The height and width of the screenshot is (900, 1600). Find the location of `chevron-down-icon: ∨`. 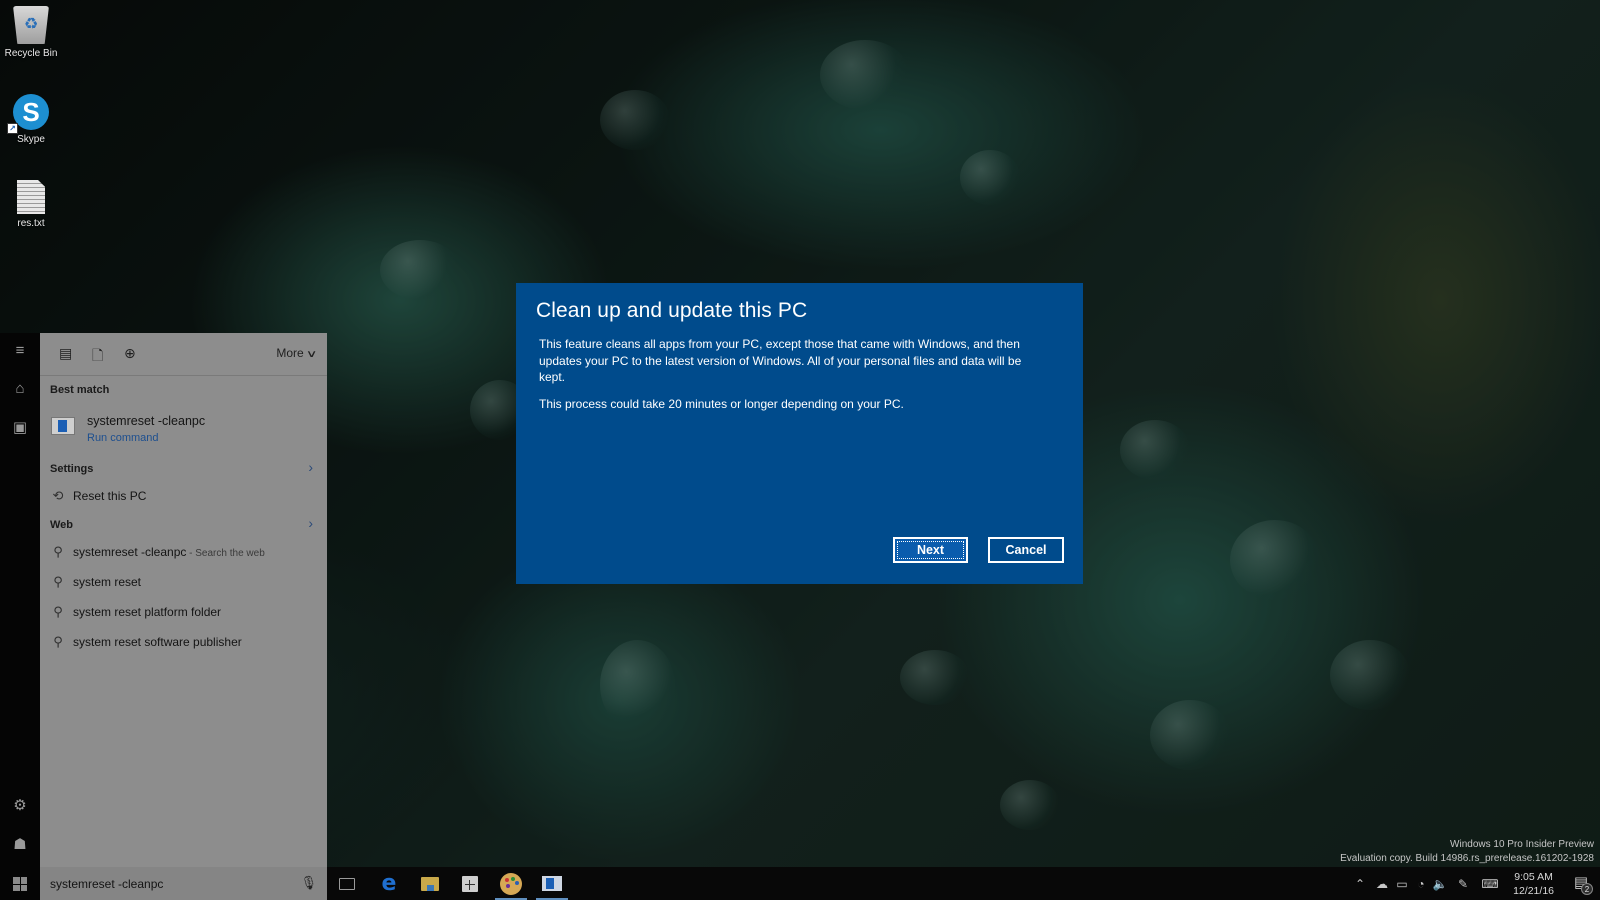

chevron-down-icon: ∨ is located at coordinates (311, 354).